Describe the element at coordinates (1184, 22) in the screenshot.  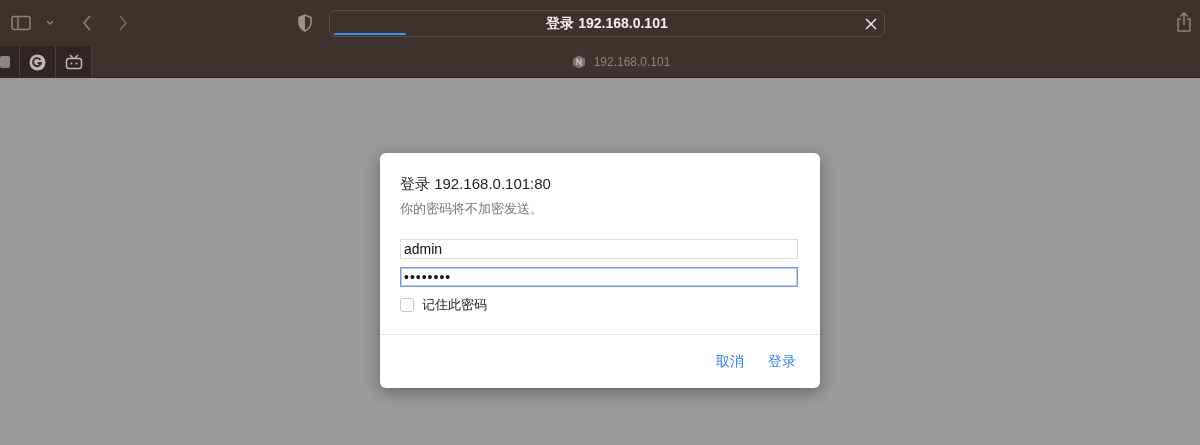
I see `share-icon` at that location.